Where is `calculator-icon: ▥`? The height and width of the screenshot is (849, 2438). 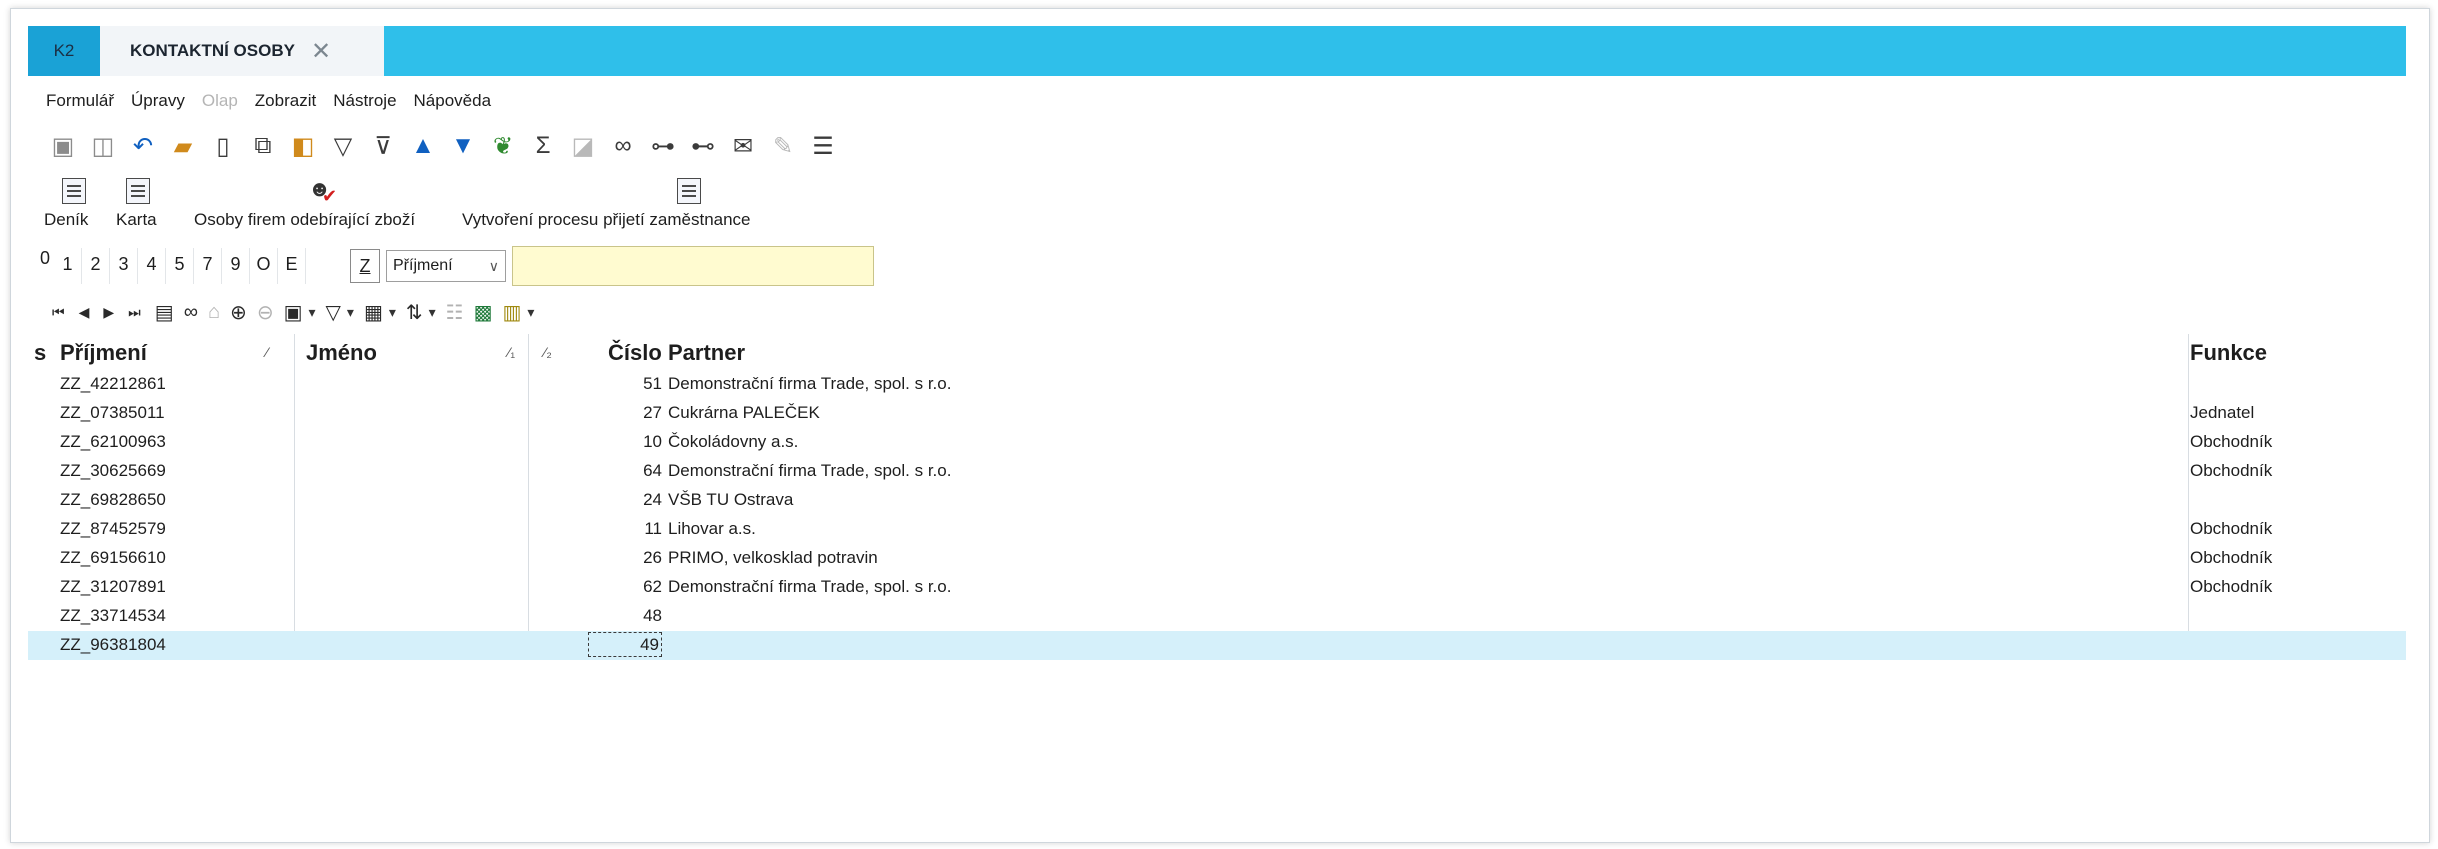
calculator-icon: ▥ is located at coordinates (519, 312).